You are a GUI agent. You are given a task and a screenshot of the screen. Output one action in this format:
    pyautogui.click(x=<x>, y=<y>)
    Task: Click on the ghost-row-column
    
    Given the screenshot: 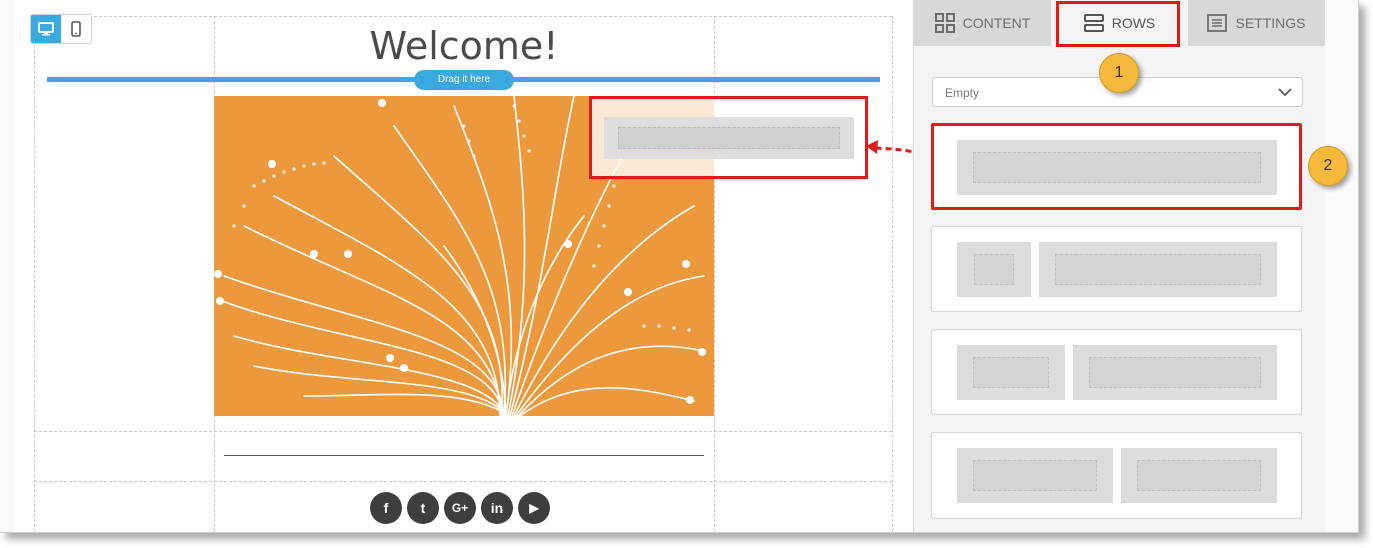 What is the action you would take?
    pyautogui.click(x=729, y=138)
    